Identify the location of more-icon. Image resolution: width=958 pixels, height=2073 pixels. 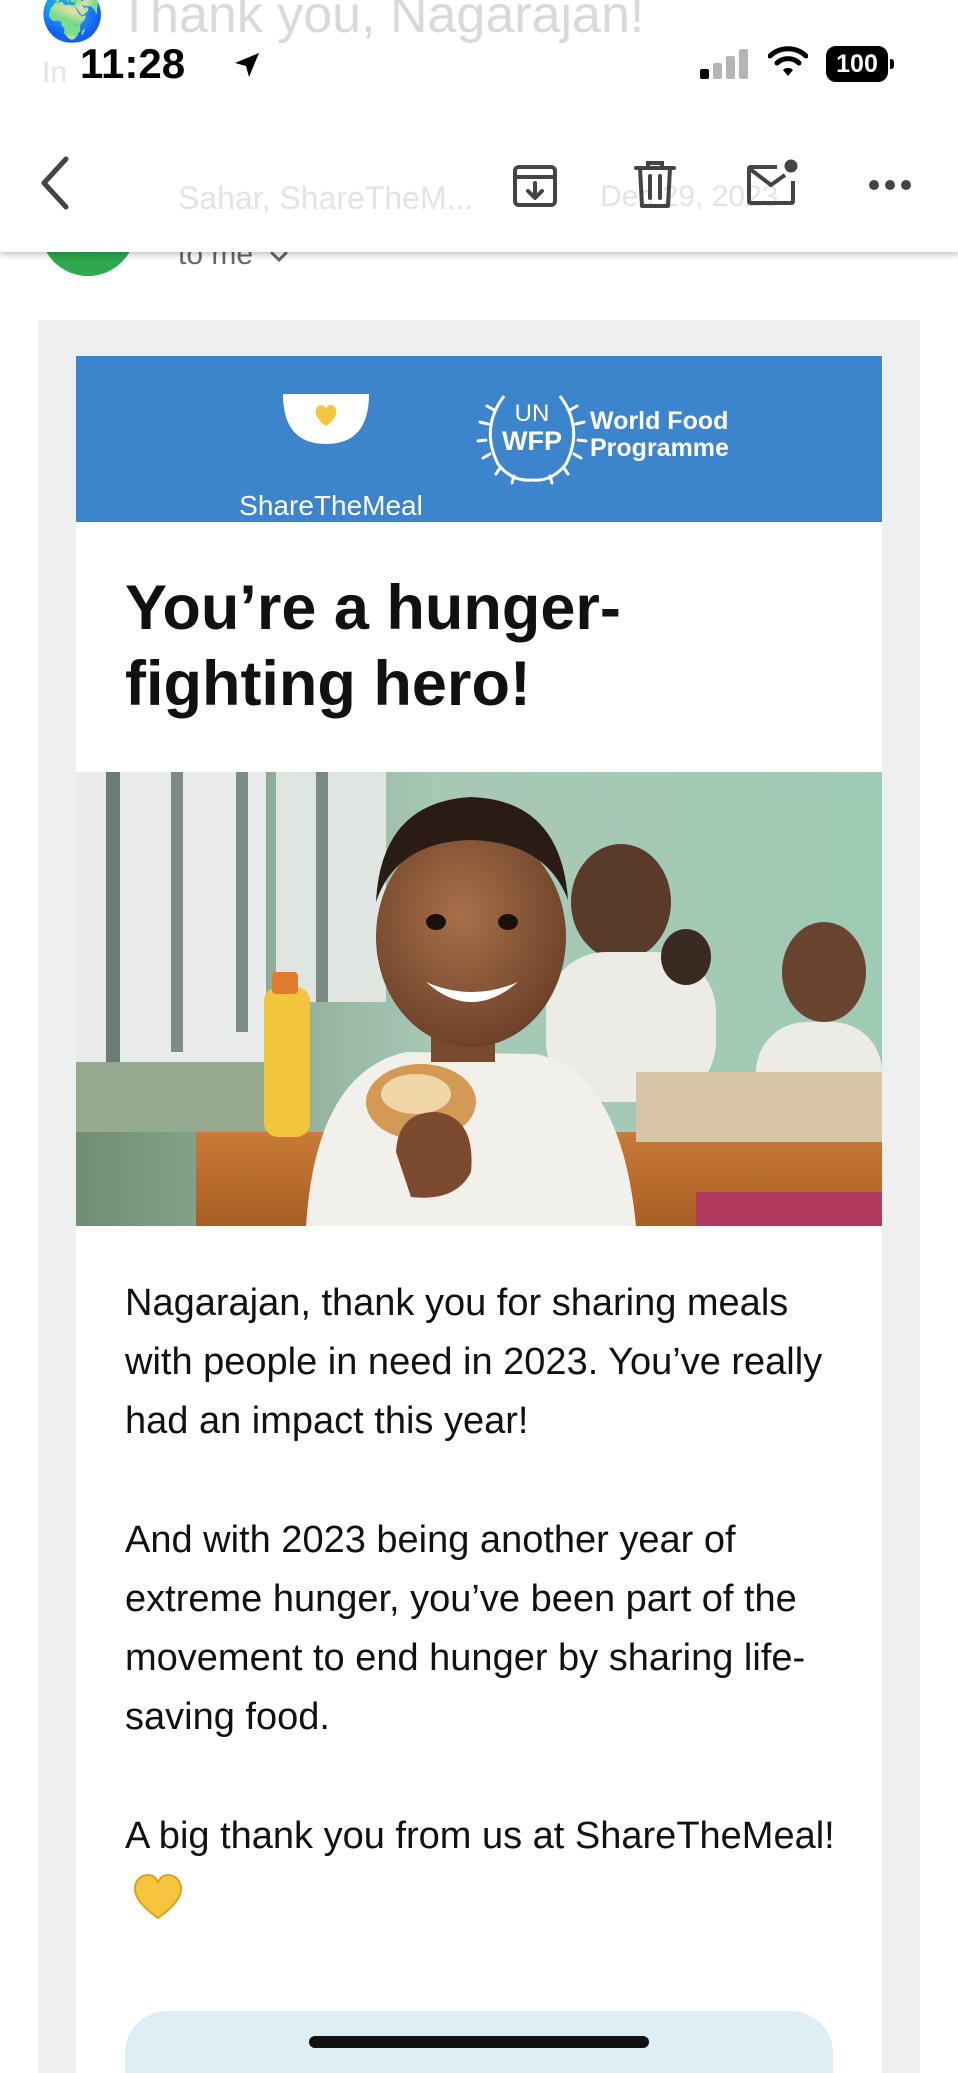
(890, 185).